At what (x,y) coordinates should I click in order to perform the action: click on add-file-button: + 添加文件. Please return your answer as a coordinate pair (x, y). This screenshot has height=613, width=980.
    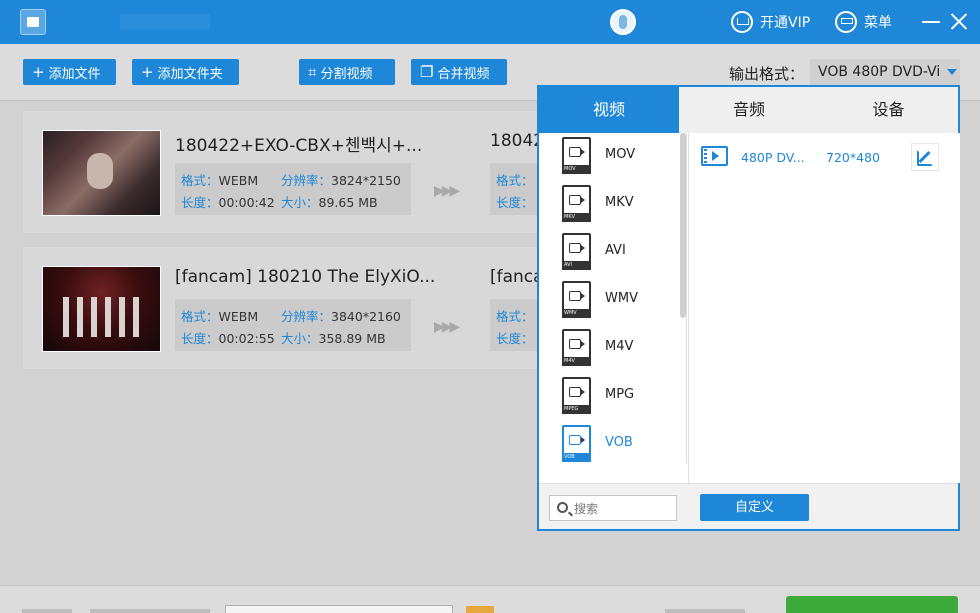
    Looking at the image, I should click on (69, 72).